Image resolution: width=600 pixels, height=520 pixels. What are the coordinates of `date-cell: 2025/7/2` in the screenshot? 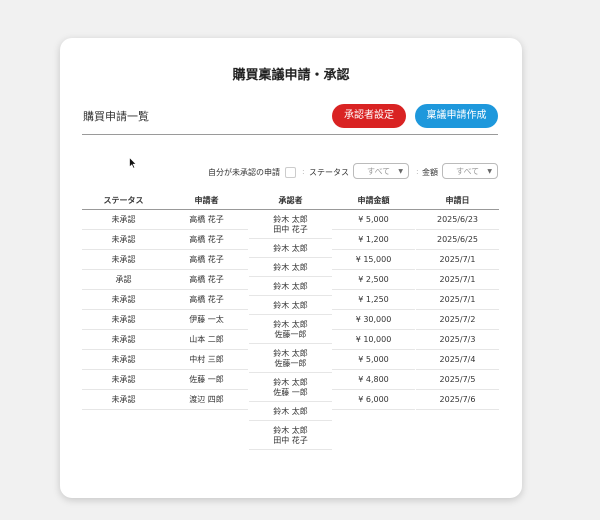 It's located at (457, 320).